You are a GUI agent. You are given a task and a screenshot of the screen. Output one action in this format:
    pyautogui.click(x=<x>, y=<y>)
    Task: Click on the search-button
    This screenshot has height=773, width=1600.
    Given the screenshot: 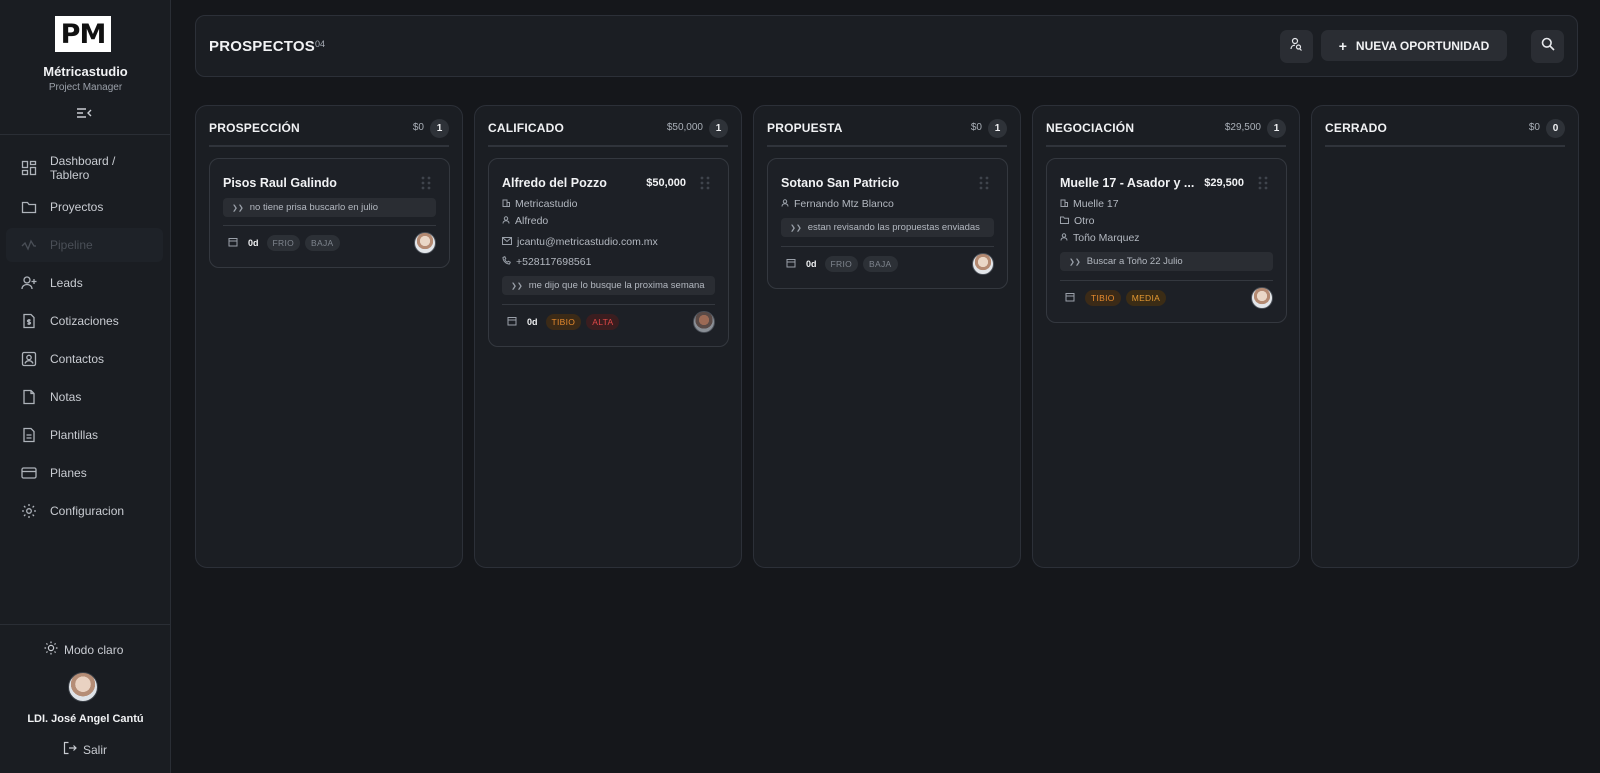 What is the action you would take?
    pyautogui.click(x=1547, y=46)
    